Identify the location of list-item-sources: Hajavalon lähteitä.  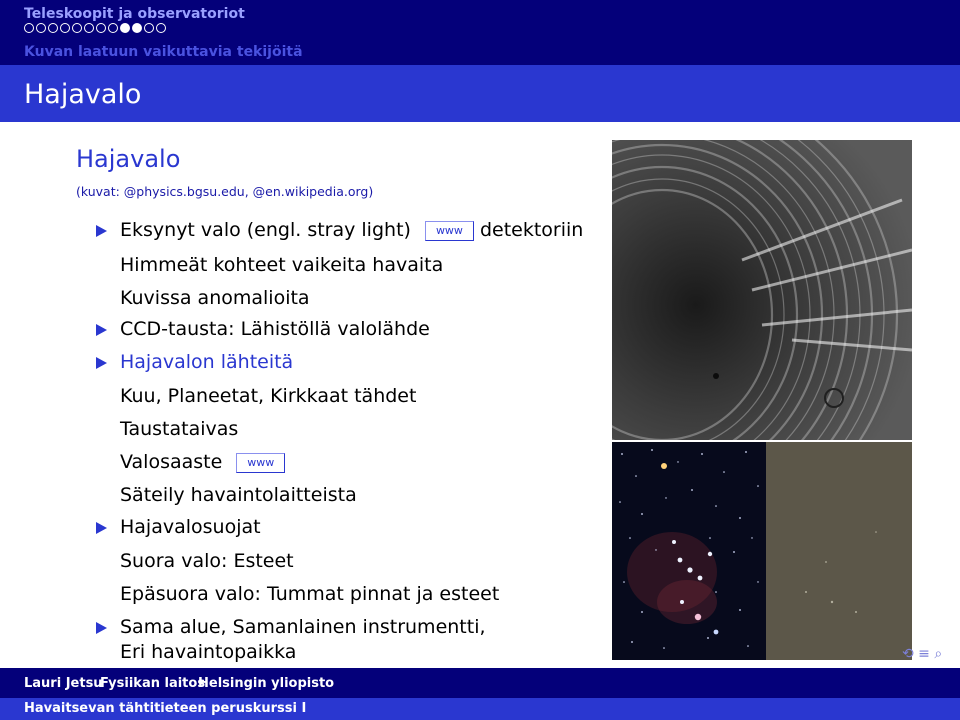
(207, 362).